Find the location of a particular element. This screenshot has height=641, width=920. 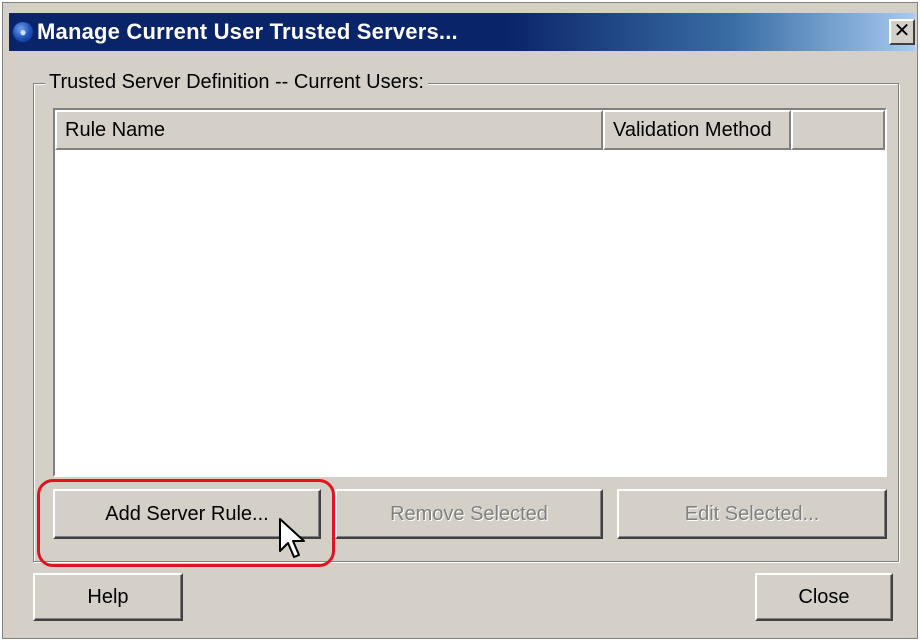

column-header-rule-name: Rule Name is located at coordinates (329, 130).